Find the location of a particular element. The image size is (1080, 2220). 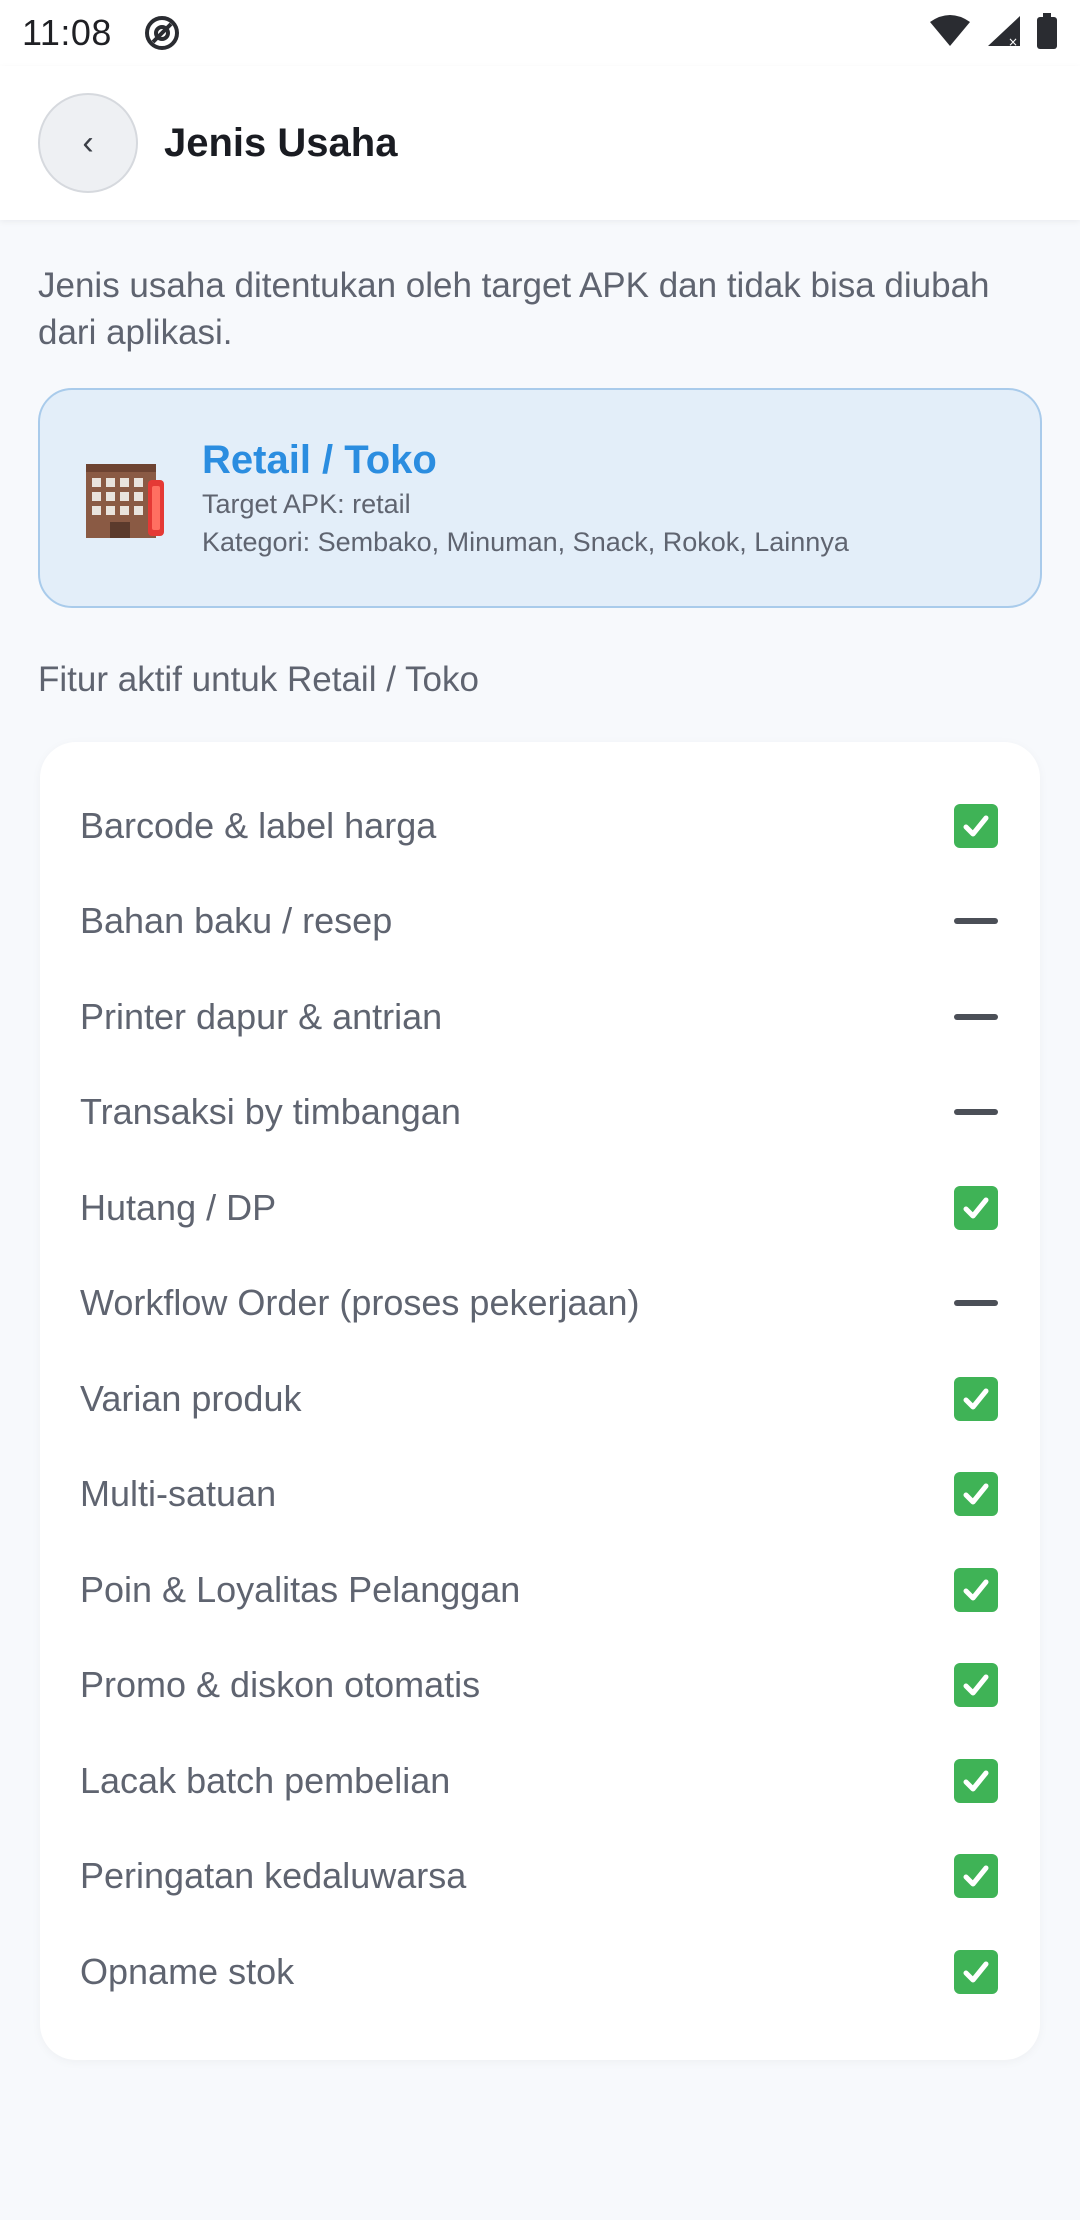

features-title: Fitur aktif untuk Retail / Toko is located at coordinates (258, 679).